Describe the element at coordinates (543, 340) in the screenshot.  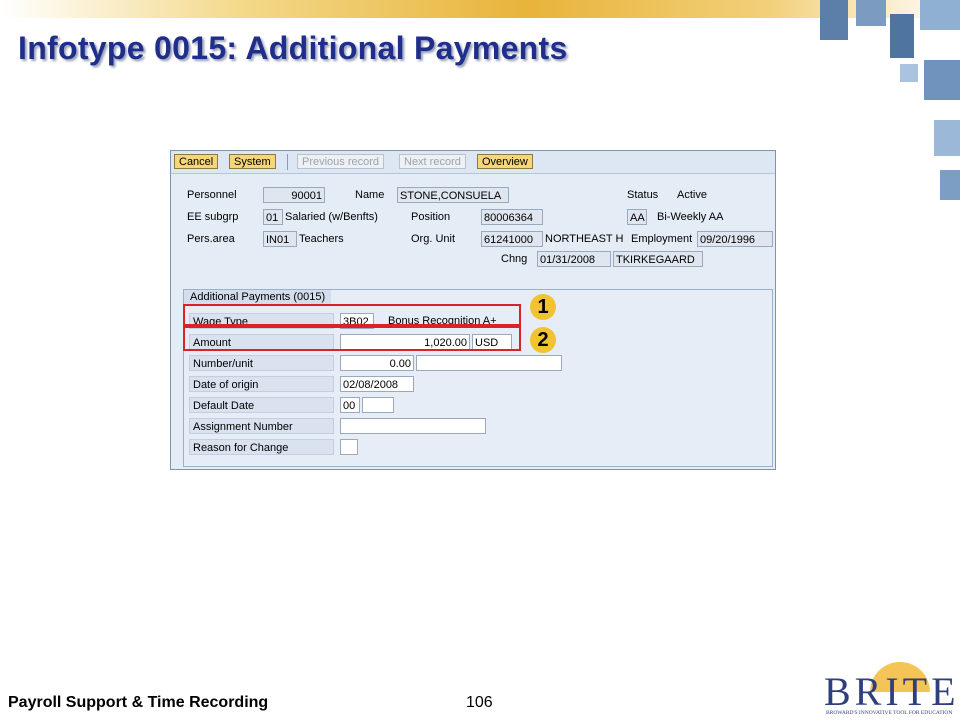
I see `step-marker-2: 2` at that location.